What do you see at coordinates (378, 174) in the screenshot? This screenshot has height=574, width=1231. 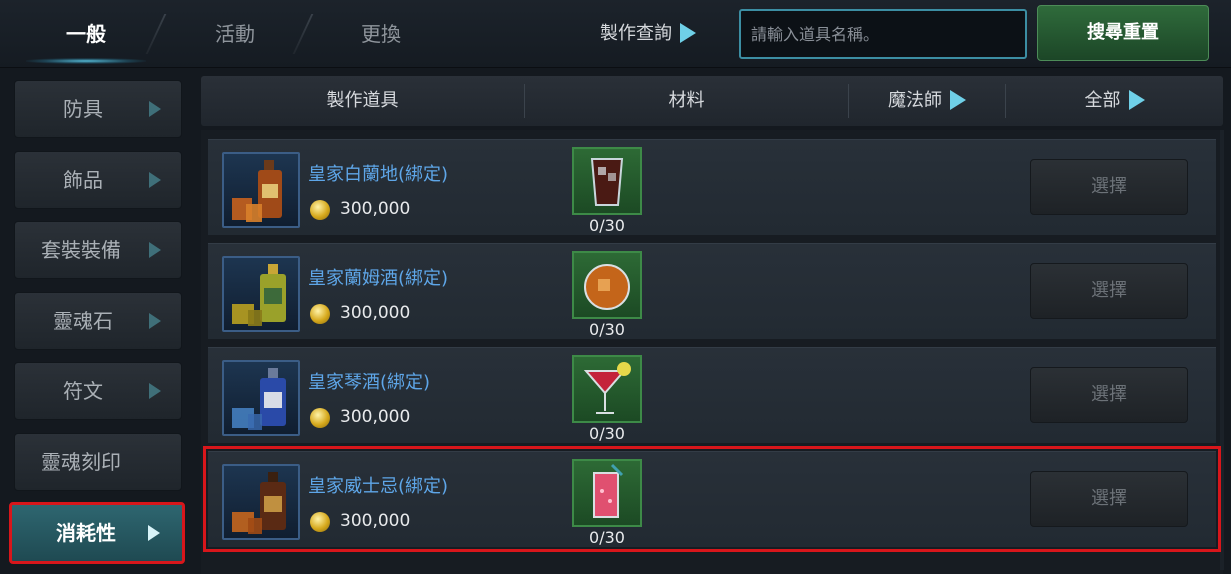 I see `item-name: 皇家白蘭地(綁定)` at bounding box center [378, 174].